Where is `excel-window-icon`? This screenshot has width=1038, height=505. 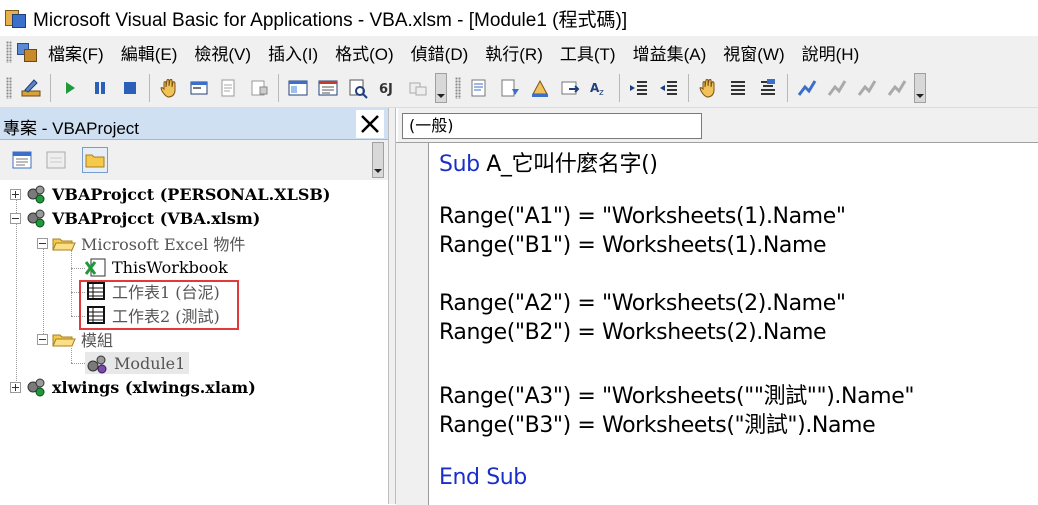
excel-window-icon is located at coordinates (27, 52).